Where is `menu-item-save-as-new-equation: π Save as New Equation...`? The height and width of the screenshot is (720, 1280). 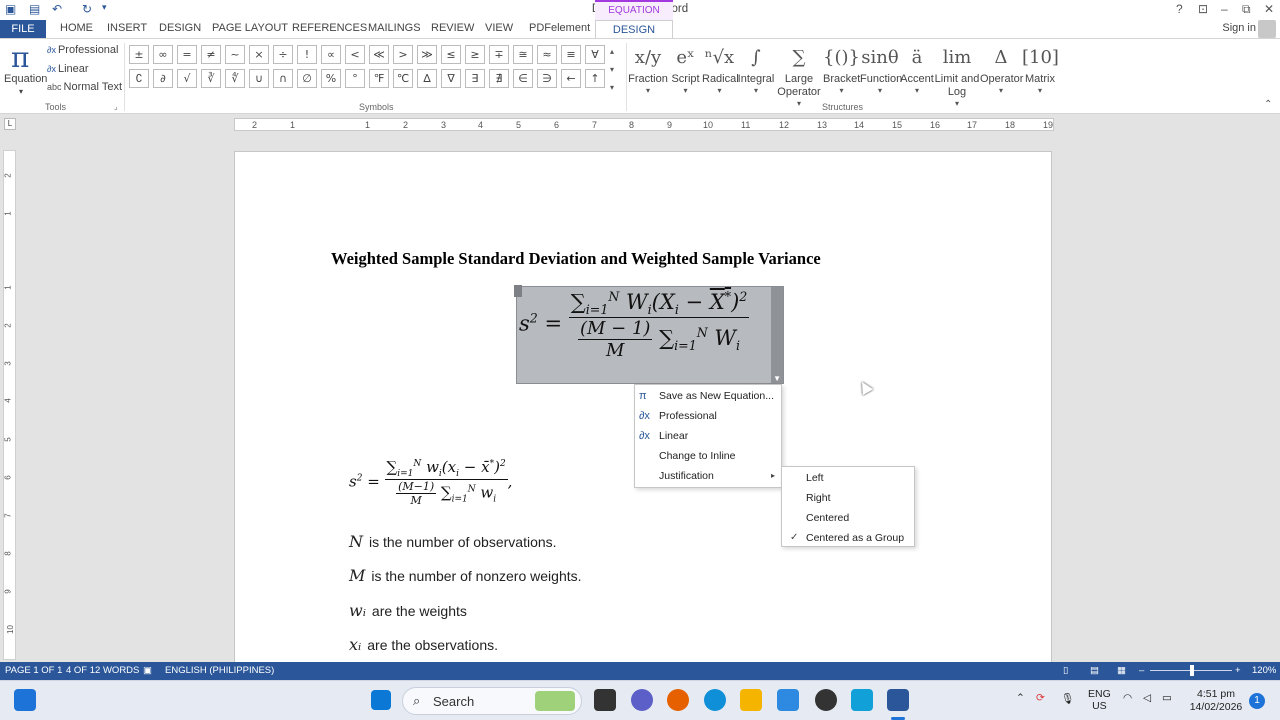
menu-item-save-as-new-equation: π Save as New Equation... is located at coordinates (708, 396).